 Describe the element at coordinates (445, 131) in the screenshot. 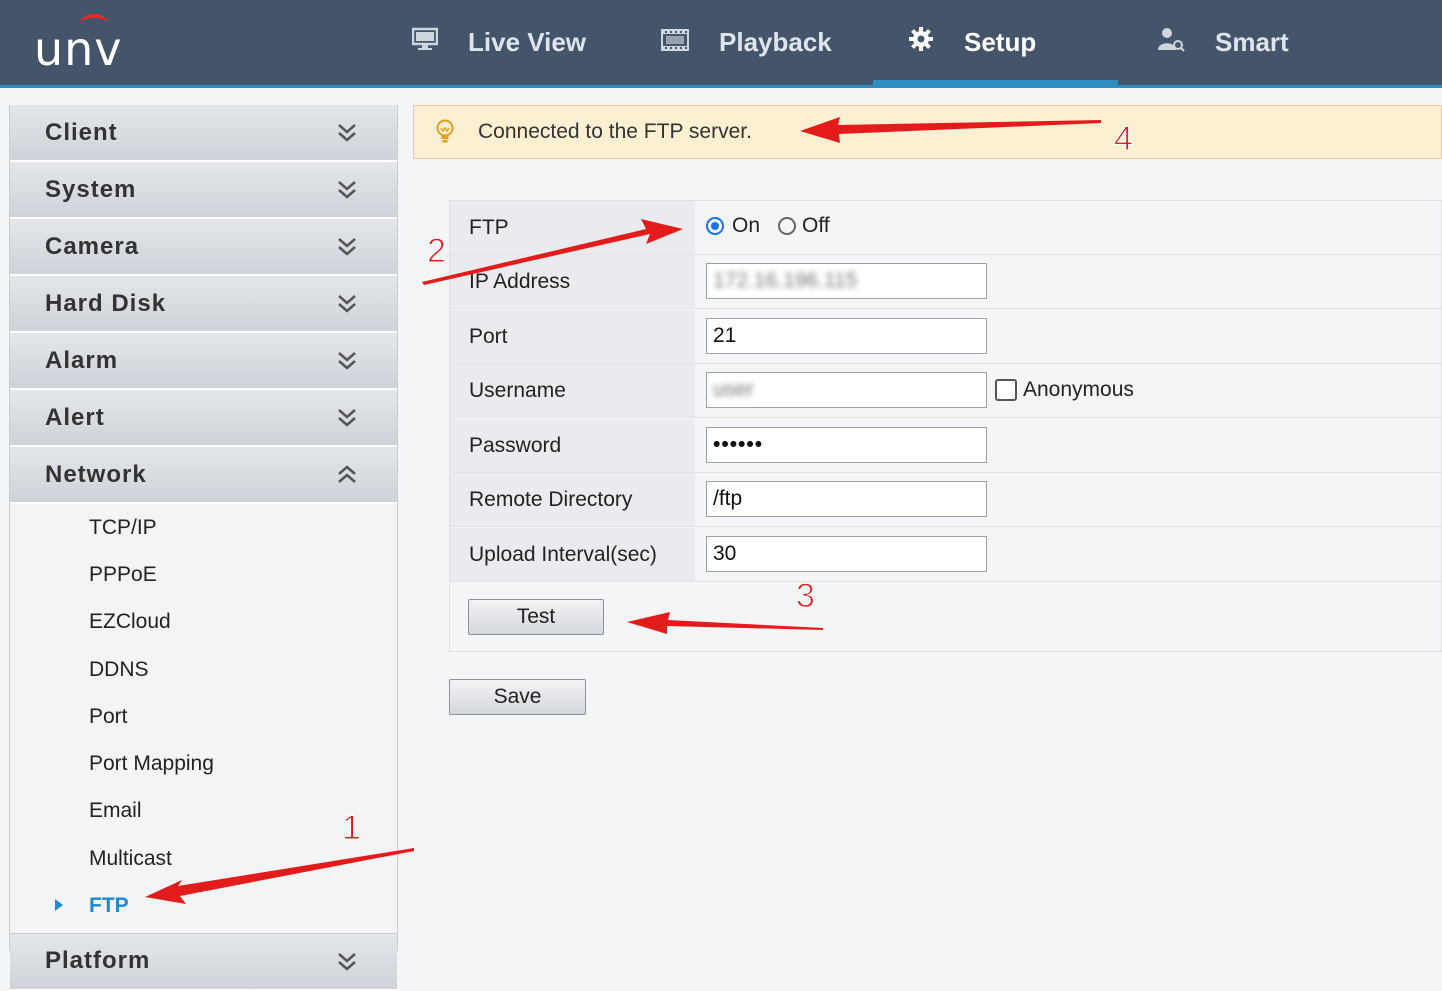

I see `lightbulb-icon` at that location.